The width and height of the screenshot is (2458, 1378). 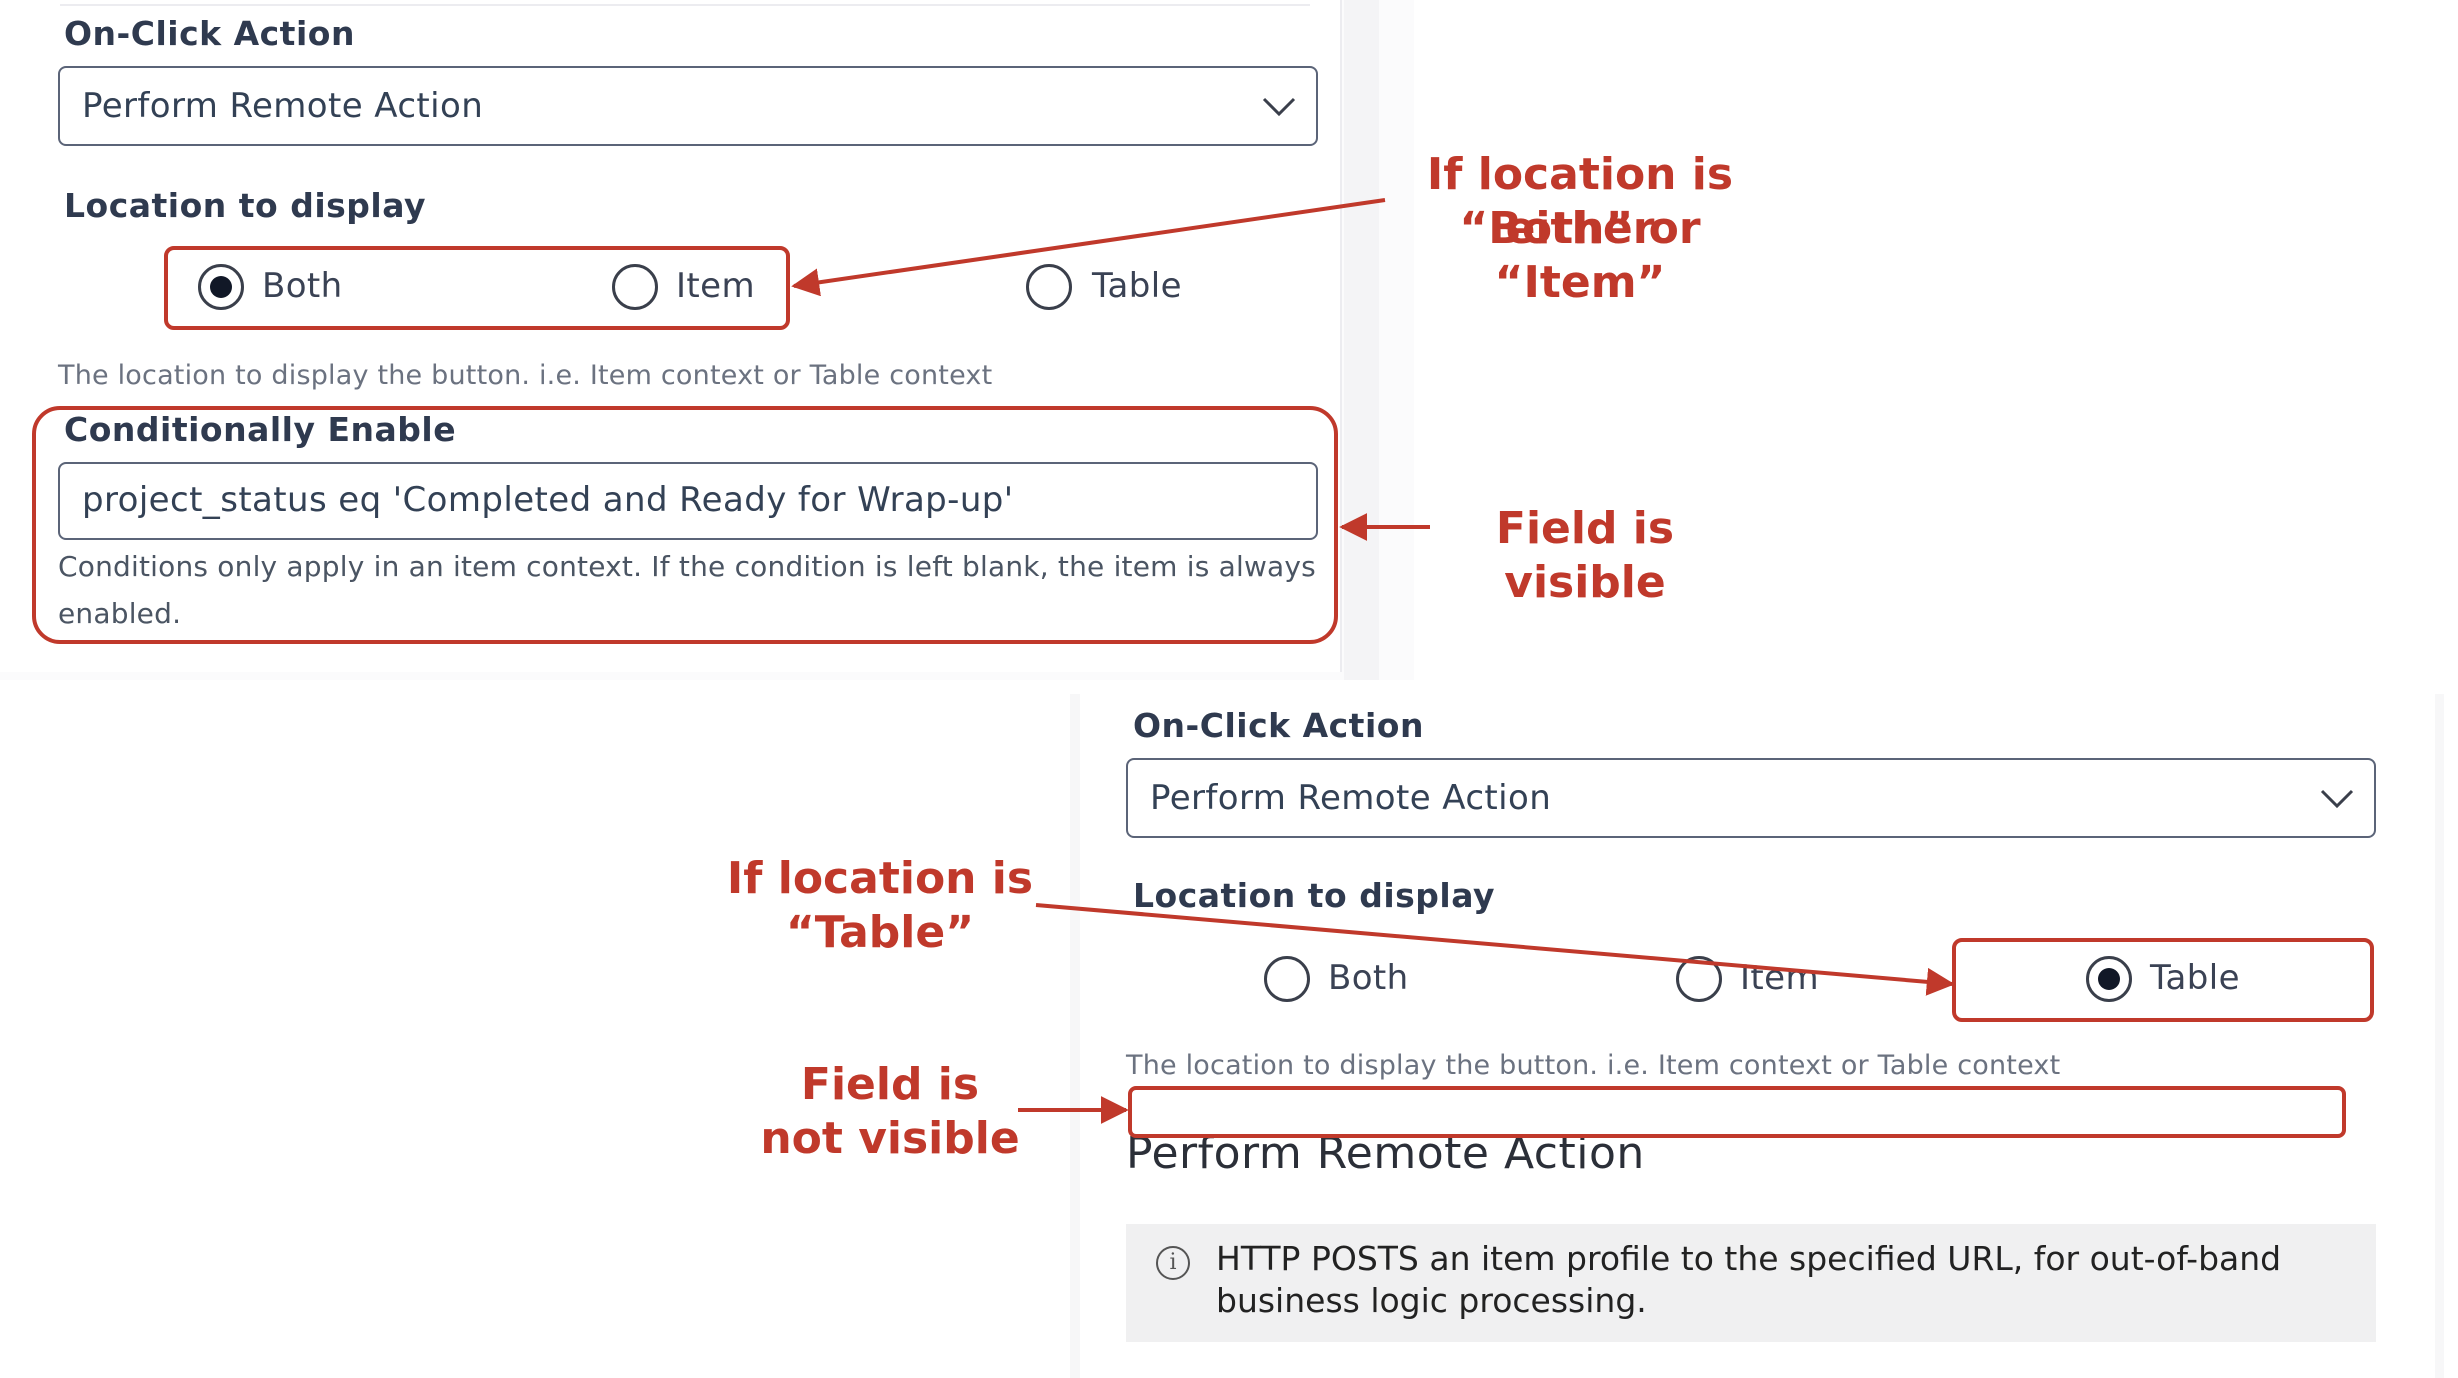 I want to click on bottom-on-click-action-value: Perform Remote Action, so click(x=1351, y=798).